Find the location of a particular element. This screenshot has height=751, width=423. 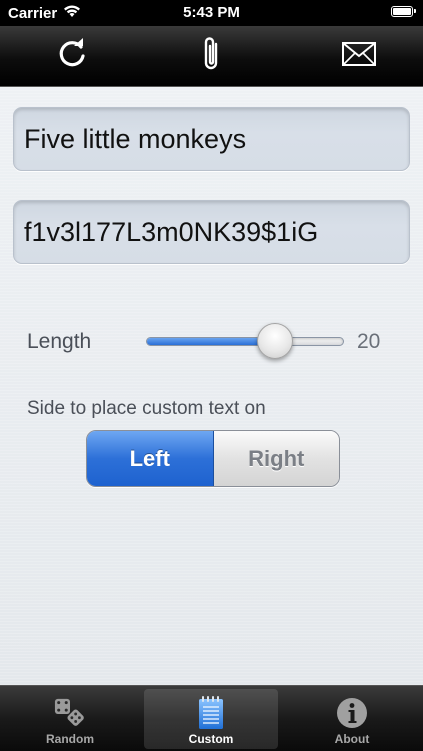

tab-bar: Random Custom About is located at coordinates (211, 718).